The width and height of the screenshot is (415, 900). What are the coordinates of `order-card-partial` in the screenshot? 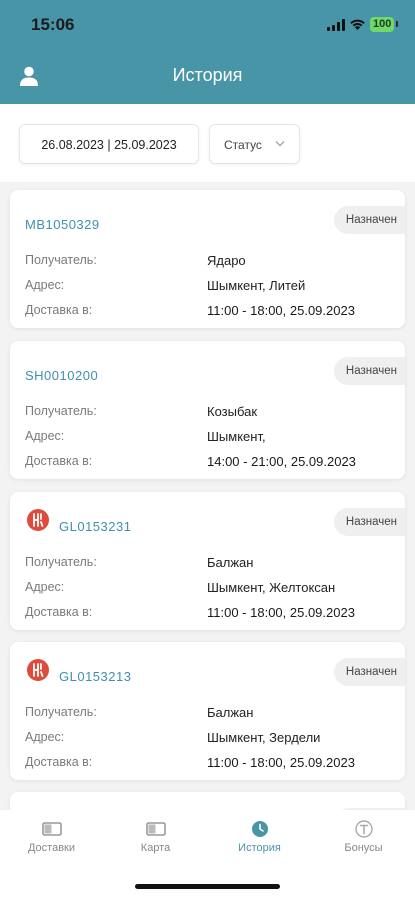 It's located at (207, 801).